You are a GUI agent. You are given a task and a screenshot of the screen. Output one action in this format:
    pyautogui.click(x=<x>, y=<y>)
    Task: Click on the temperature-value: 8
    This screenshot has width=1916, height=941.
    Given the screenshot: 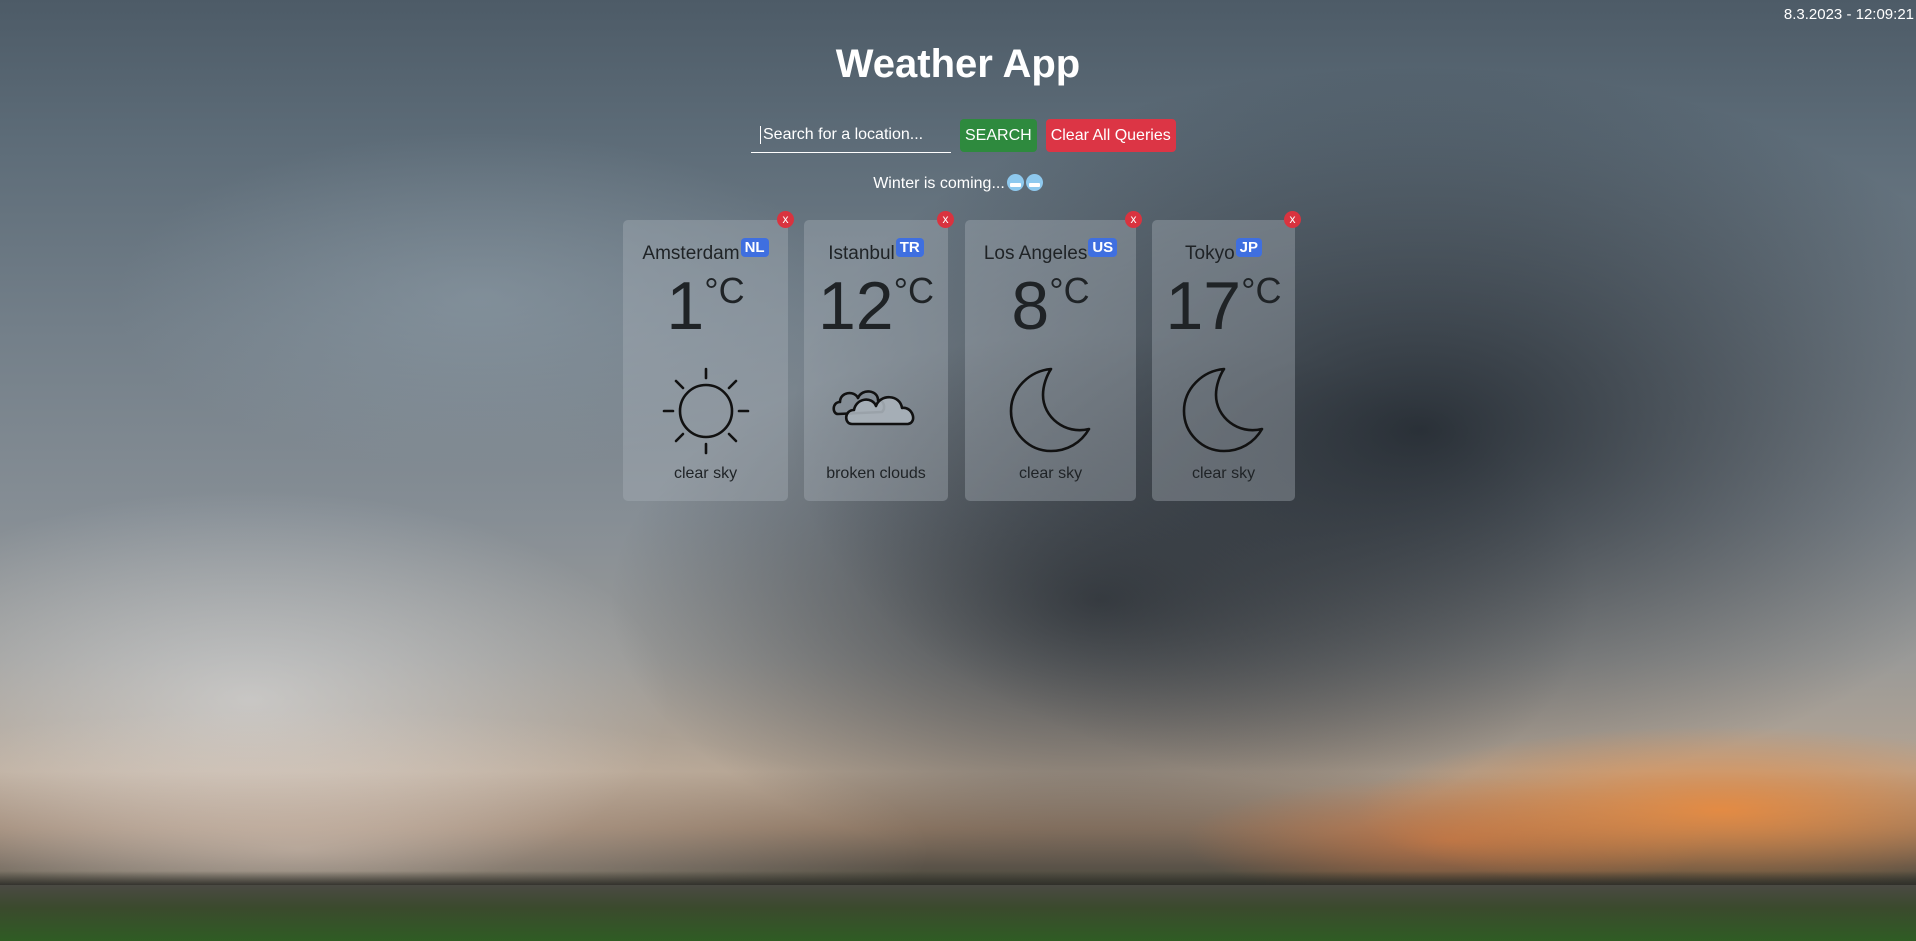 What is the action you would take?
    pyautogui.click(x=1030, y=306)
    